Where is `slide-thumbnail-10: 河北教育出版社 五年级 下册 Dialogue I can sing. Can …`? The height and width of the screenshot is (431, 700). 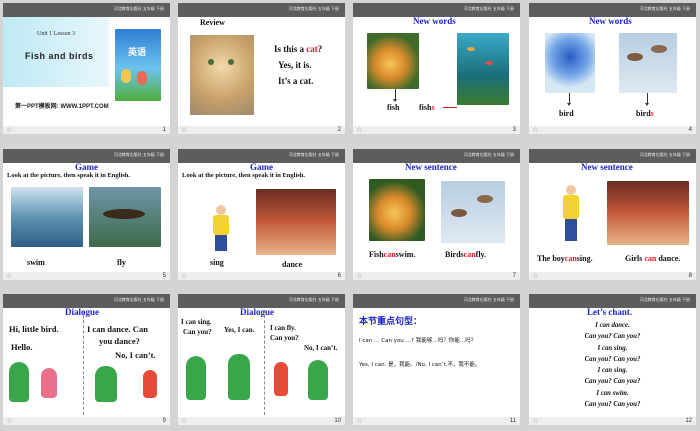
slide-thumbnail-10: 河北教育出版社 五年级 下册 Dialogue I can sing. Can … is located at coordinates (261, 359).